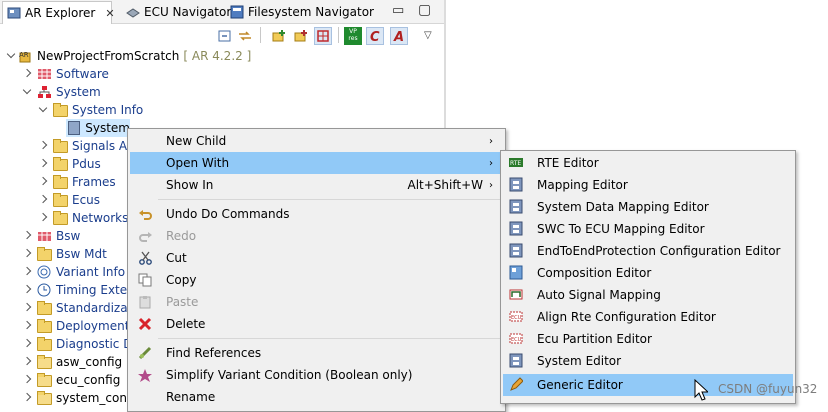  What do you see at coordinates (316, 141) in the screenshot?
I see `menu-item-new-child: New Child ›` at bounding box center [316, 141].